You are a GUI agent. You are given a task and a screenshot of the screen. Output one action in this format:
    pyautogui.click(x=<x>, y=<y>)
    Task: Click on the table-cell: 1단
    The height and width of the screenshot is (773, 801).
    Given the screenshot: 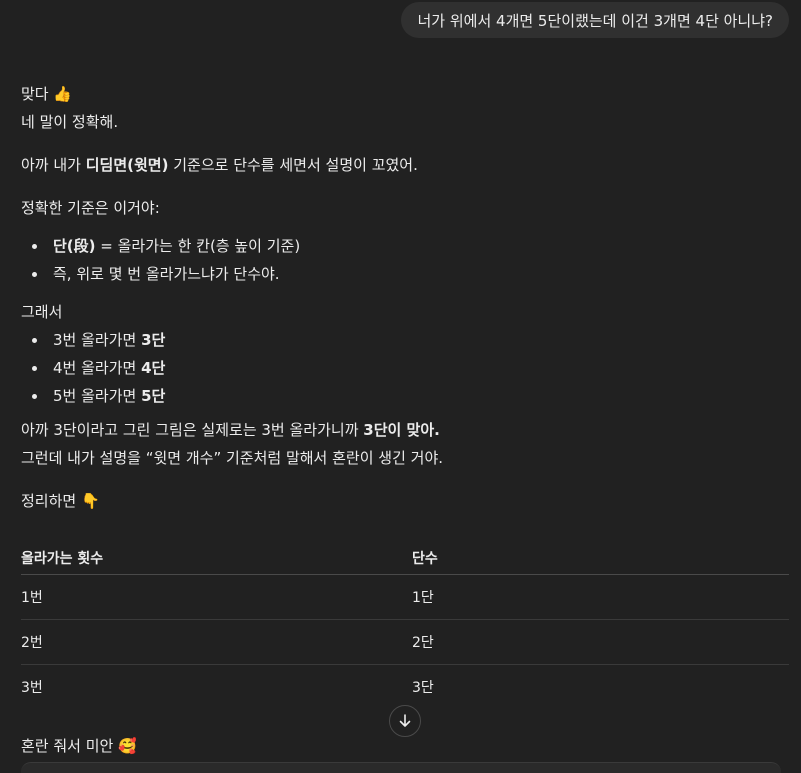 What is the action you would take?
    pyautogui.click(x=423, y=598)
    